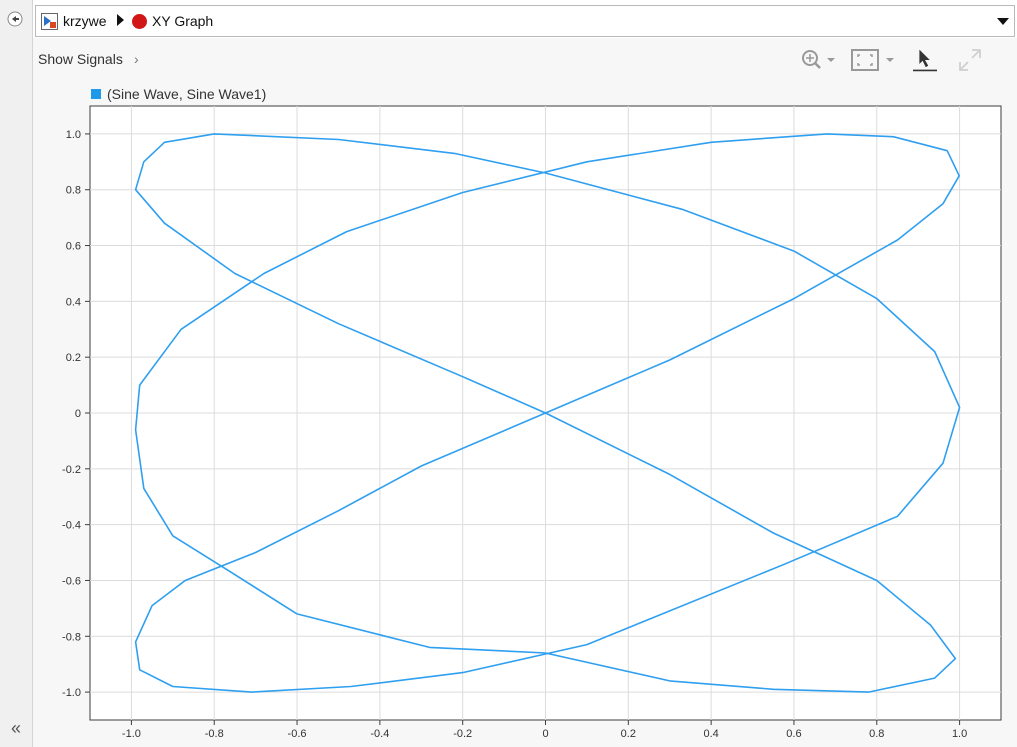 The image size is (1017, 747). I want to click on y-tick-label: 0.6, so click(73, 247).